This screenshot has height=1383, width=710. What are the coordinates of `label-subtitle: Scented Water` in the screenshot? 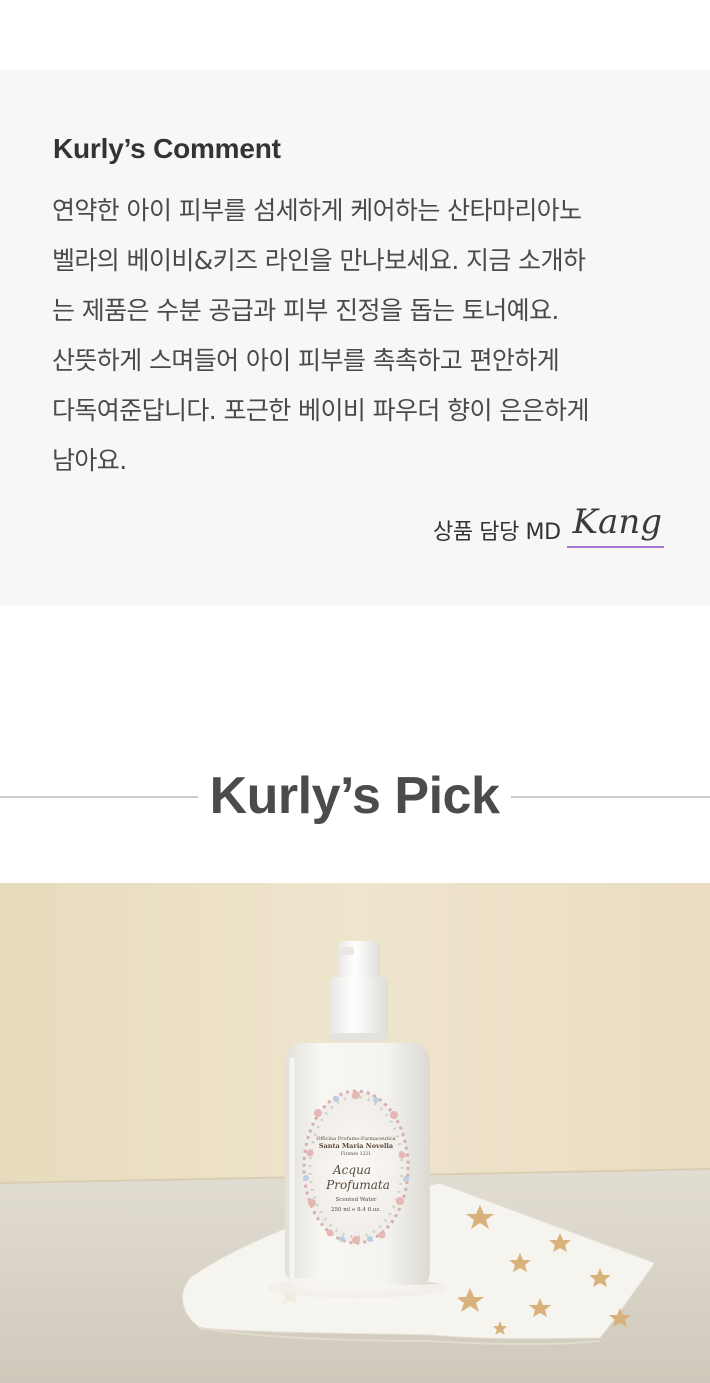 It's located at (356, 1200).